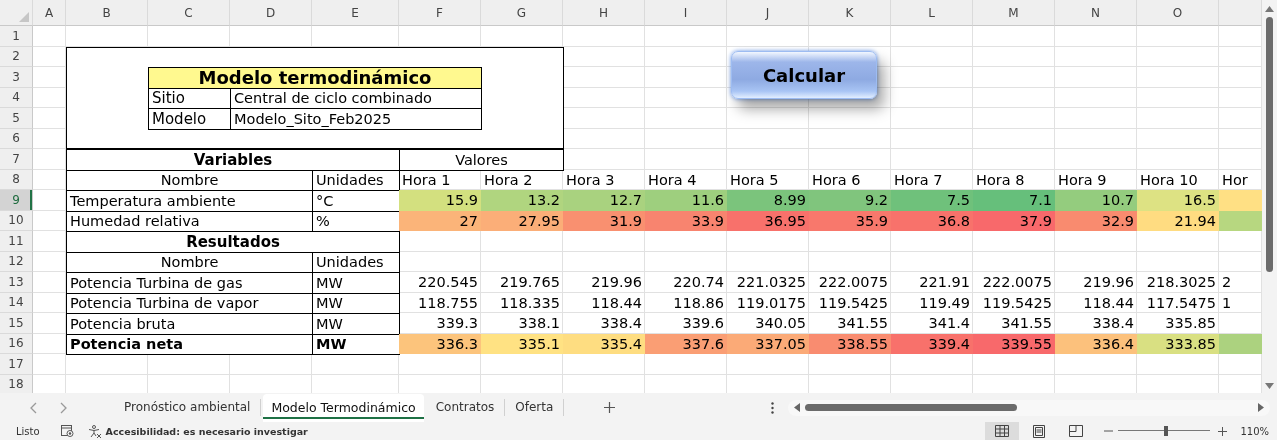 This screenshot has width=1277, height=440. I want to click on table-cell-text: 335.85, so click(1190, 324).